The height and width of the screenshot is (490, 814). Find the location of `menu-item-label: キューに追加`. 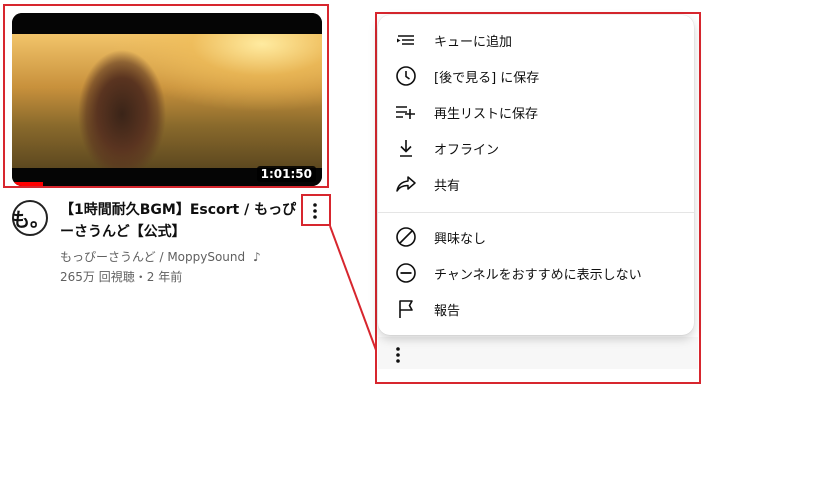

menu-item-label: キューに追加 is located at coordinates (473, 42).